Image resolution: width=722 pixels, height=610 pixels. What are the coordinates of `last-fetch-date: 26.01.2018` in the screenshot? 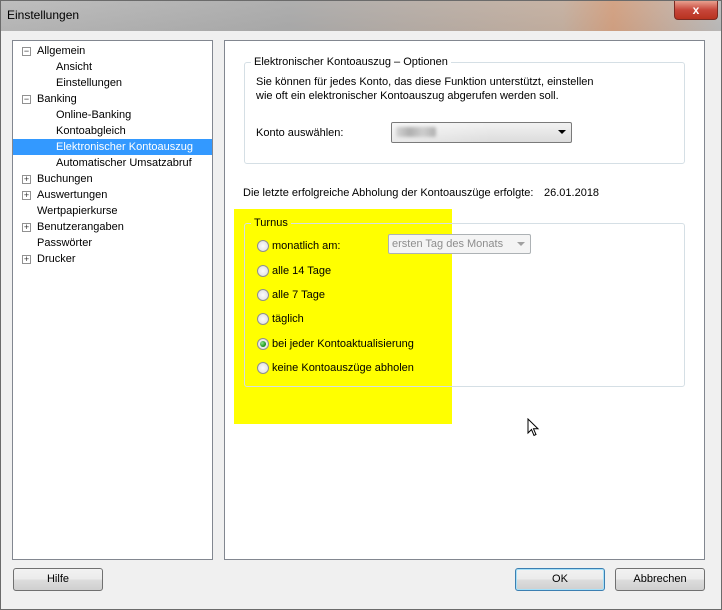 It's located at (572, 193).